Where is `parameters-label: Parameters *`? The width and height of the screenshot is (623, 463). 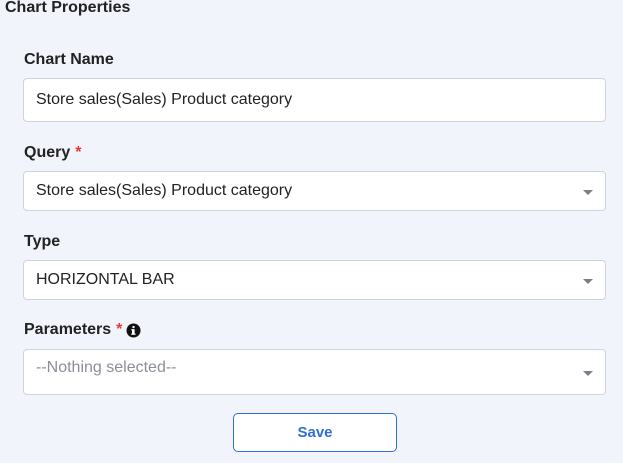 parameters-label: Parameters * is located at coordinates (82, 330).